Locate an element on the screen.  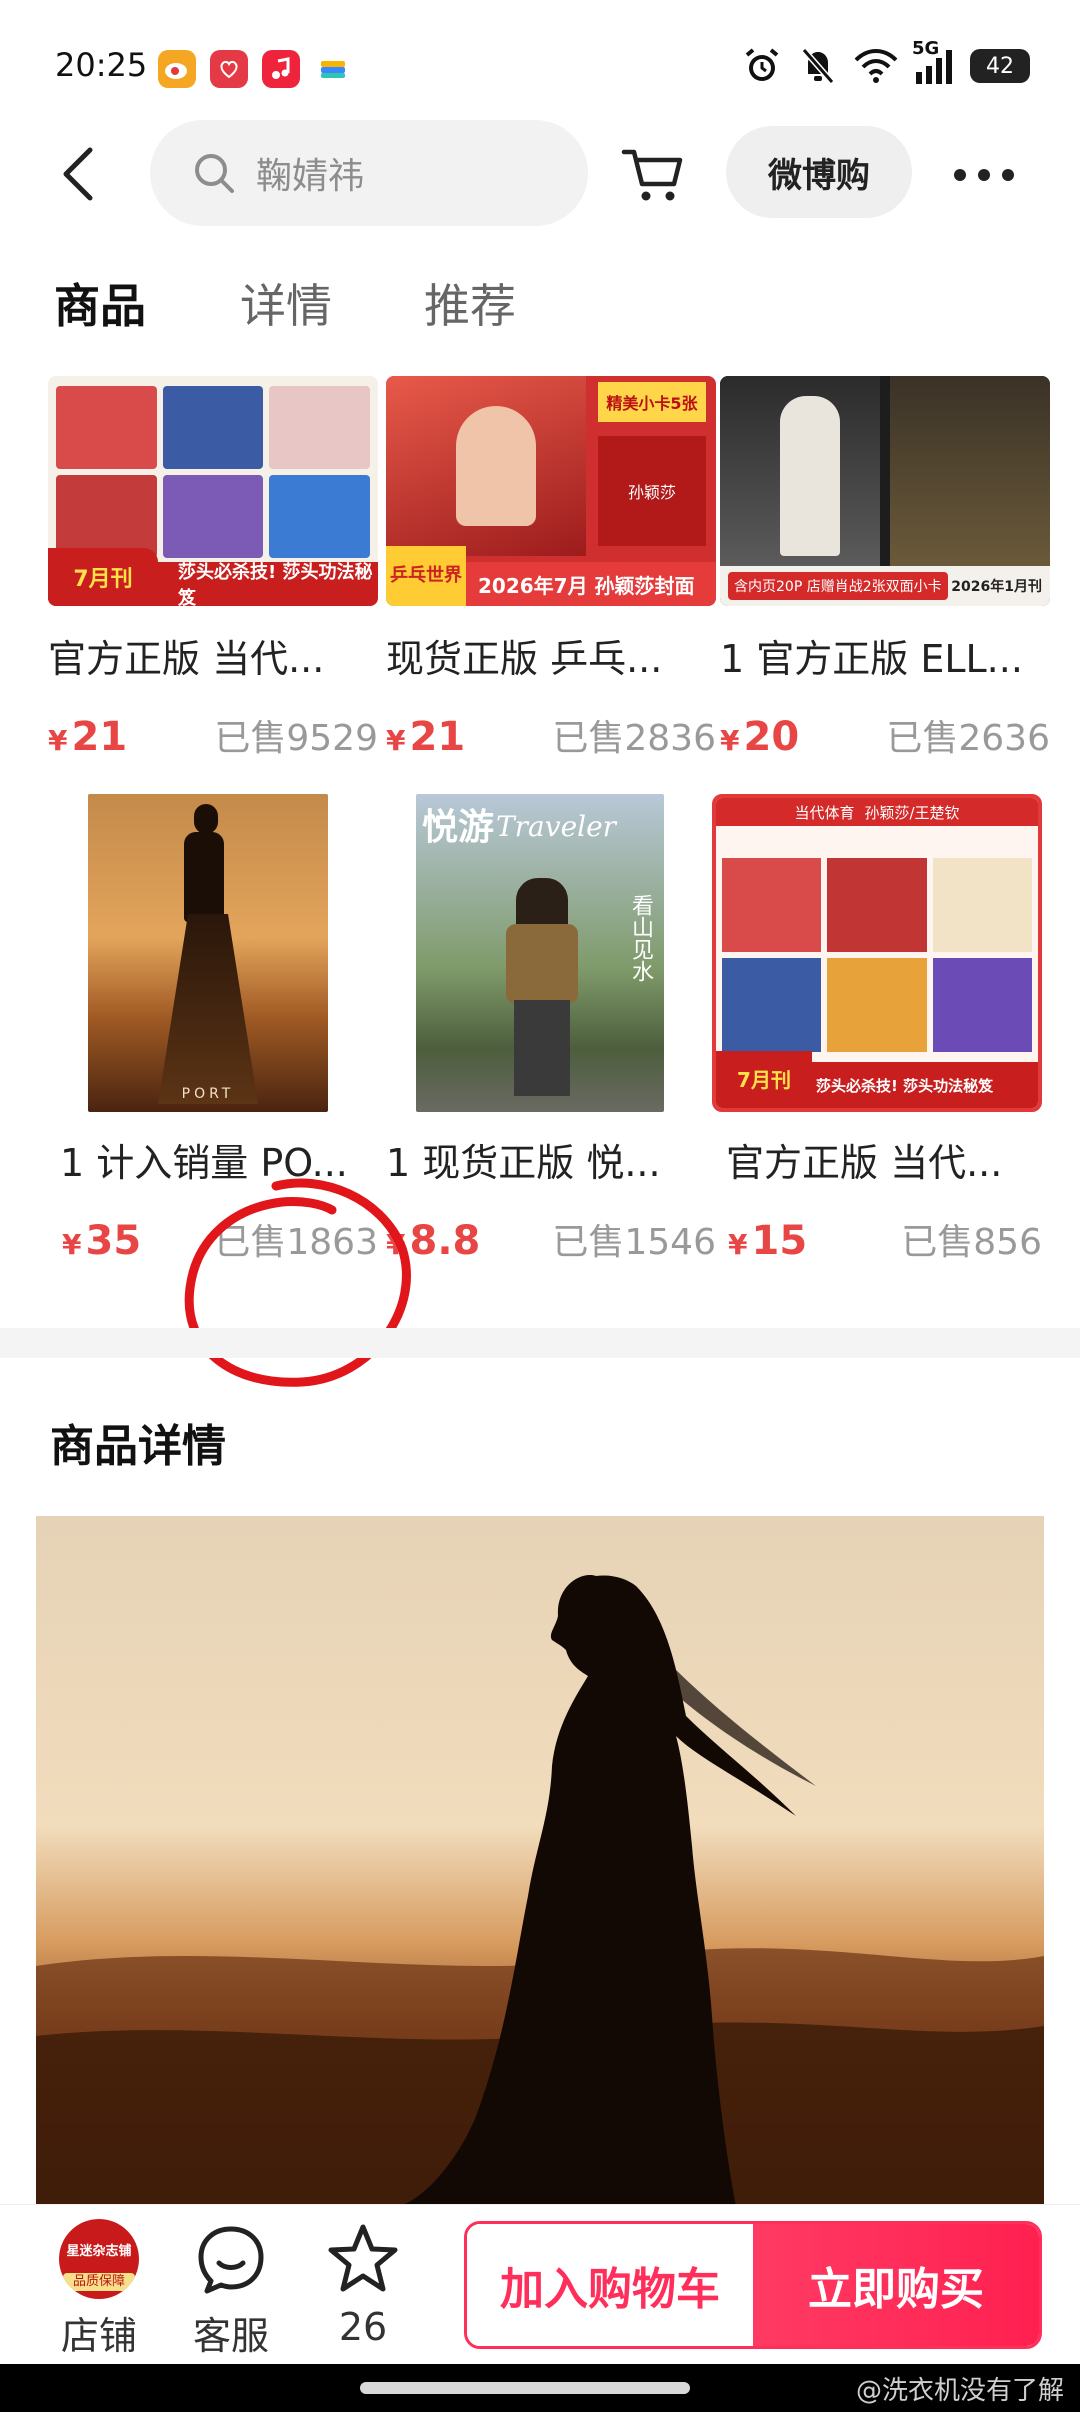
wallet-app-icon is located at coordinates (333, 69).